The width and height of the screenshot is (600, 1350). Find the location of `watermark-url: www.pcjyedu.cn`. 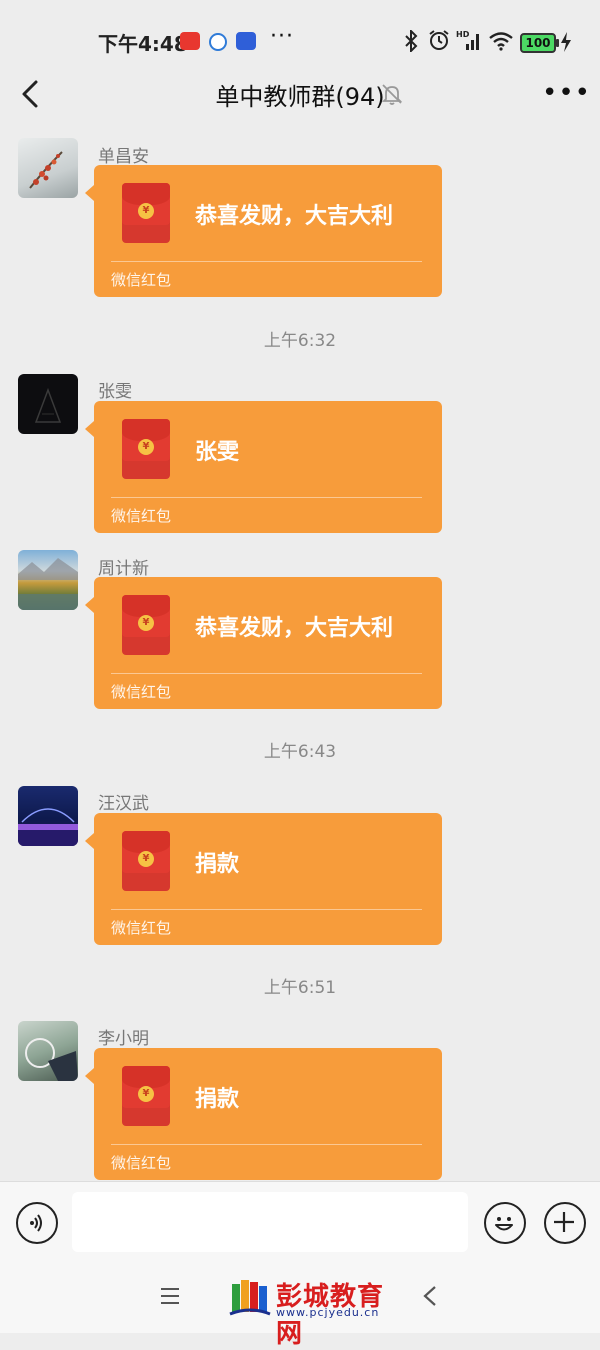

watermark-url: www.pcjyedu.cn is located at coordinates (328, 1312).